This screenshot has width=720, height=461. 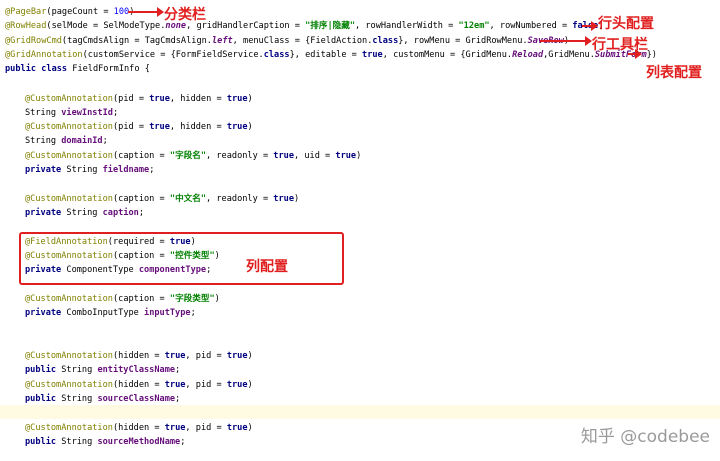 What do you see at coordinates (110, 313) in the screenshot?
I see `code-line: private ComboInputType inputType;` at bounding box center [110, 313].